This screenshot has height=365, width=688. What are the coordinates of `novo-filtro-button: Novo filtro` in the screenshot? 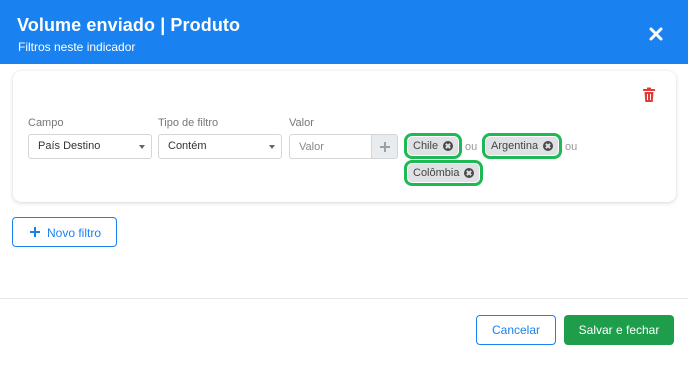 It's located at (64, 232).